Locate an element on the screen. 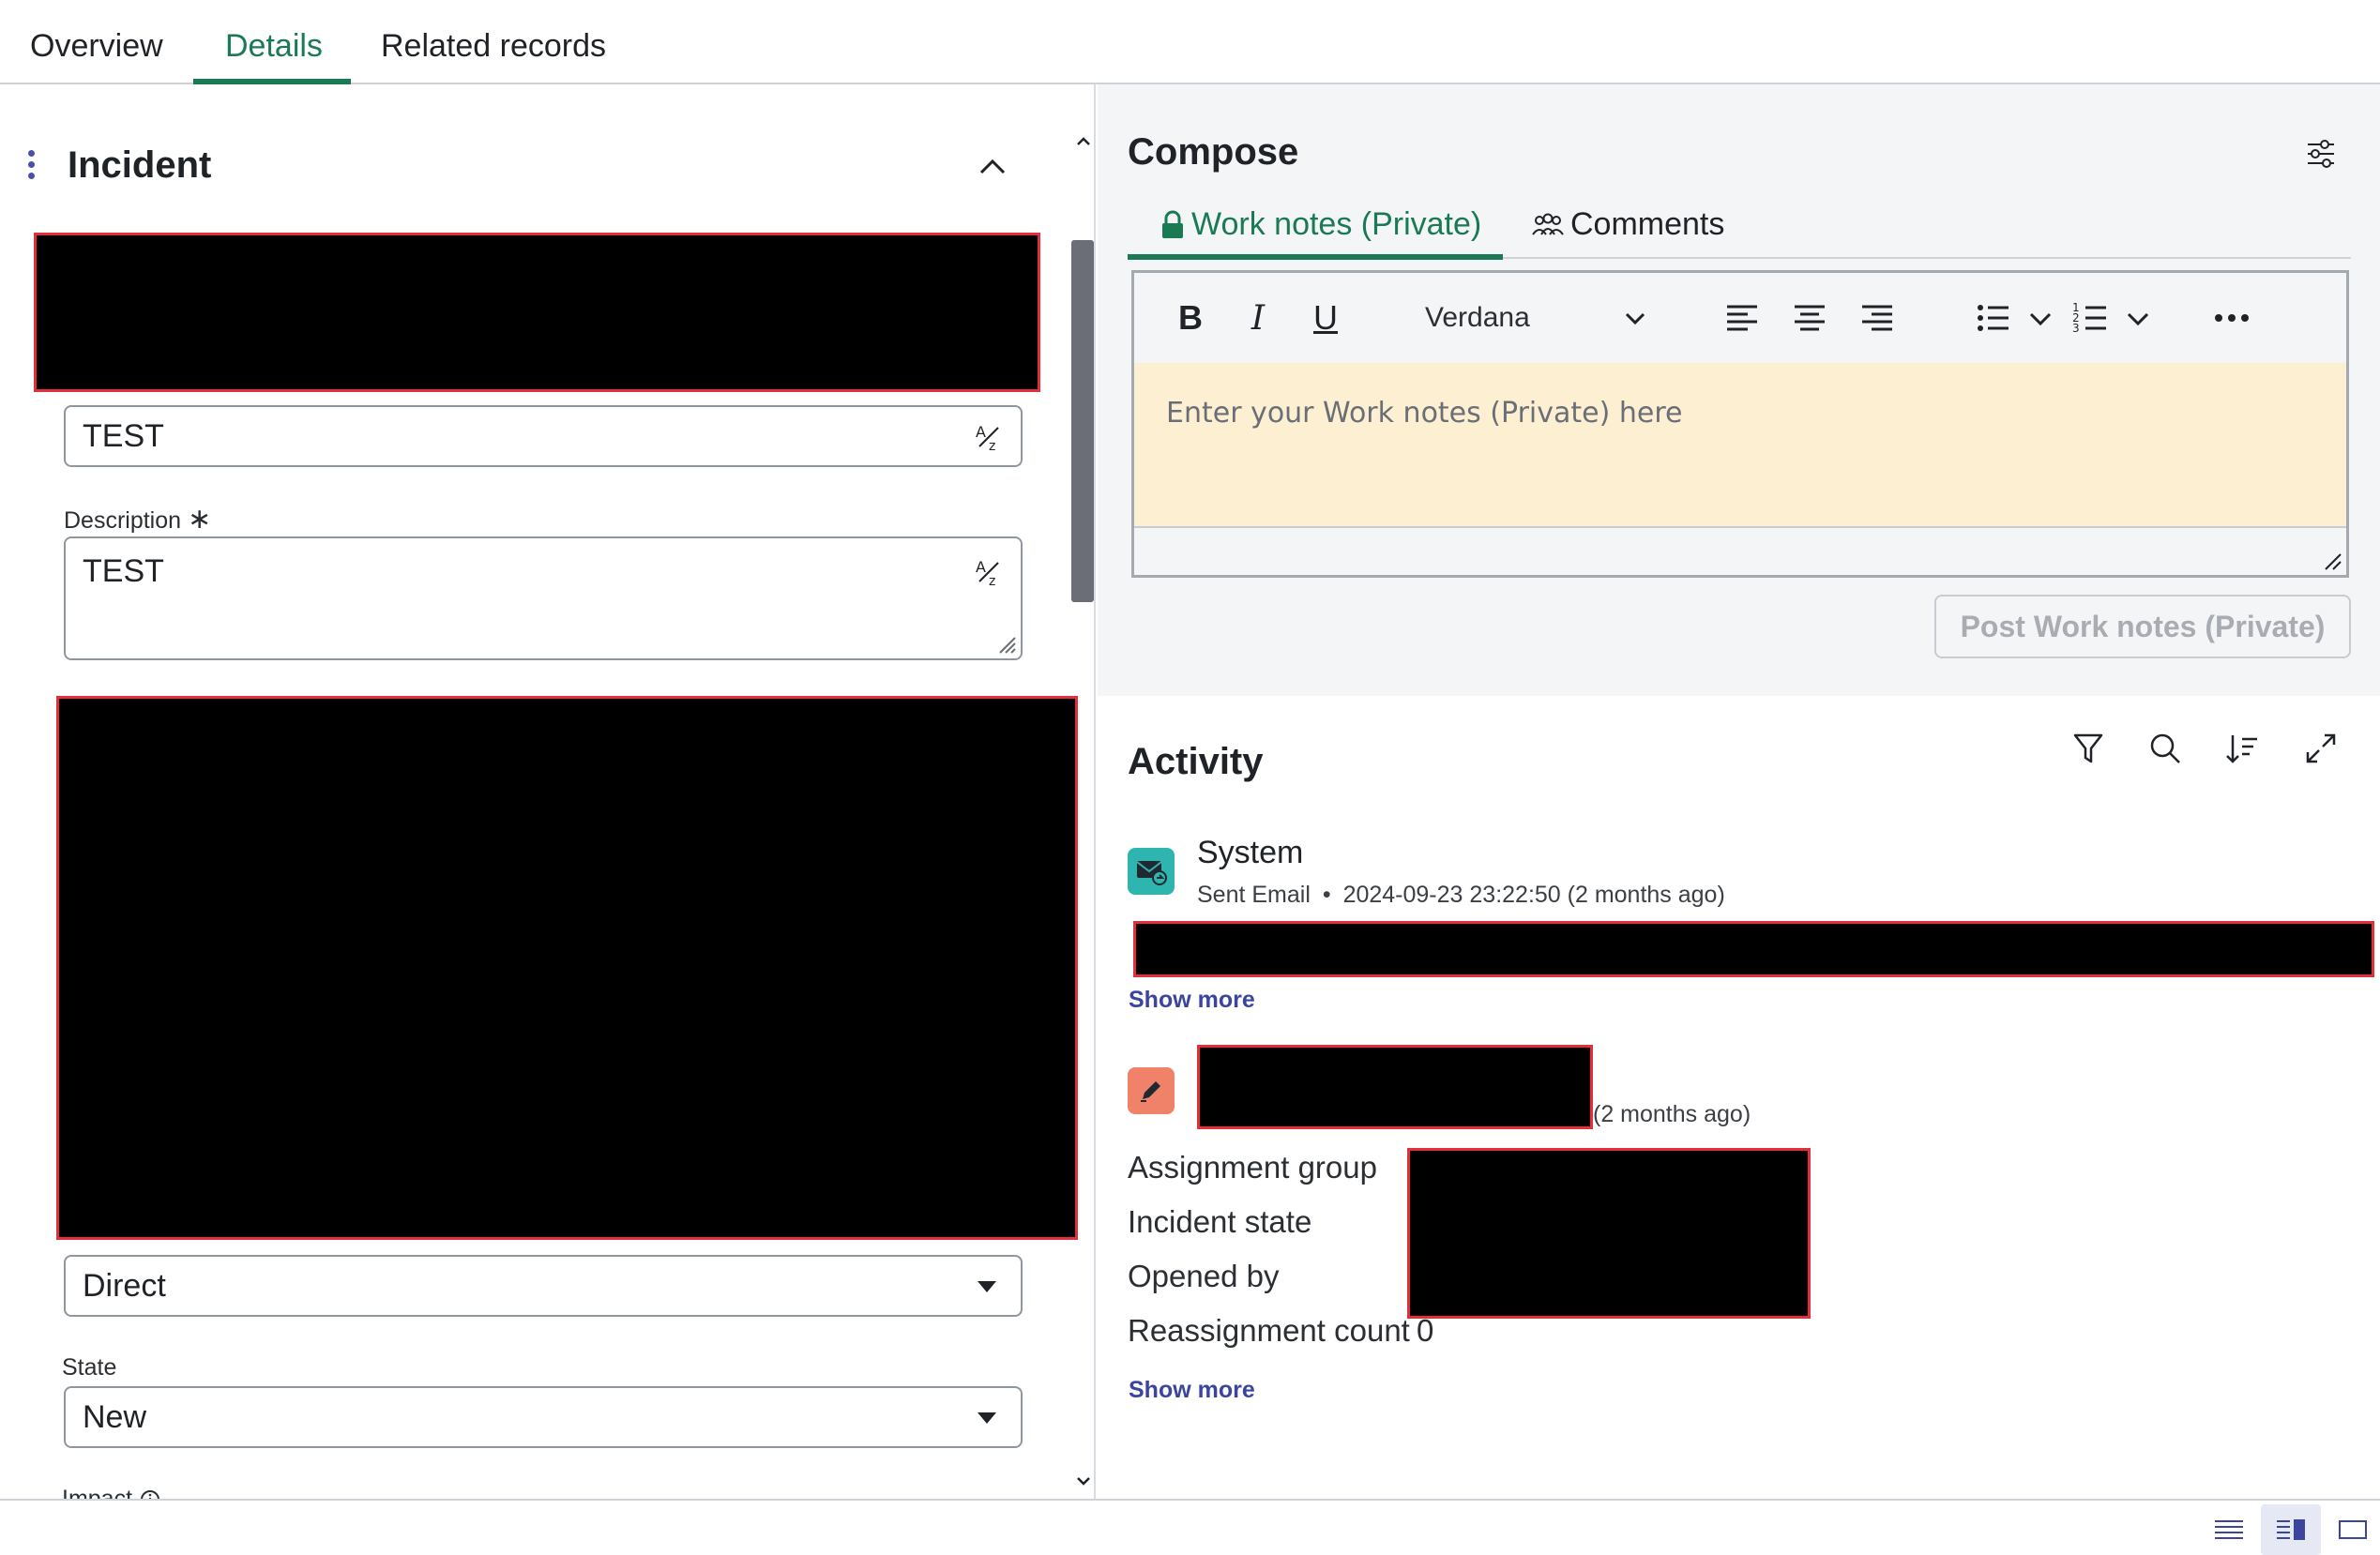 The image size is (2380, 1555). short-description-input: TEST A z is located at coordinates (543, 436).